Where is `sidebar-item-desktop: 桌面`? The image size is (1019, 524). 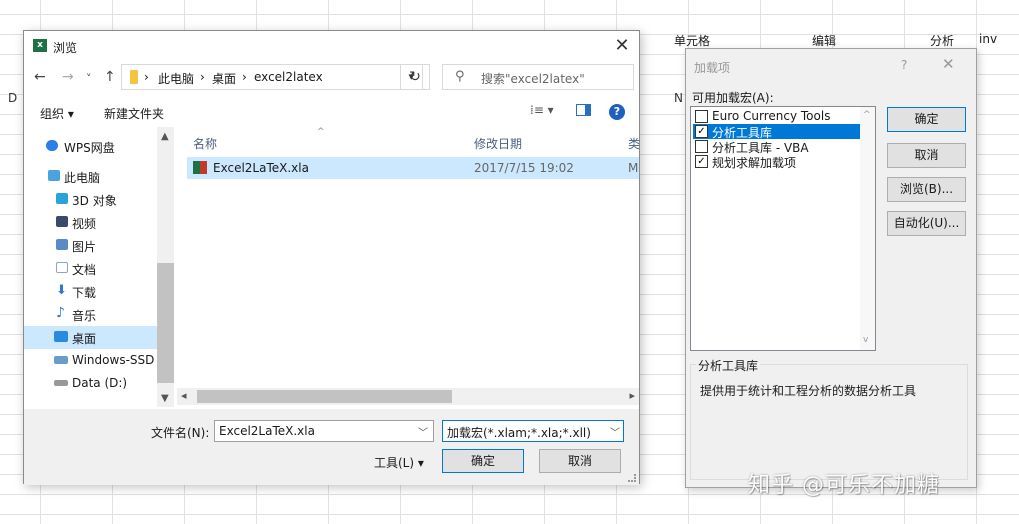 sidebar-item-desktop: 桌面 is located at coordinates (90, 337).